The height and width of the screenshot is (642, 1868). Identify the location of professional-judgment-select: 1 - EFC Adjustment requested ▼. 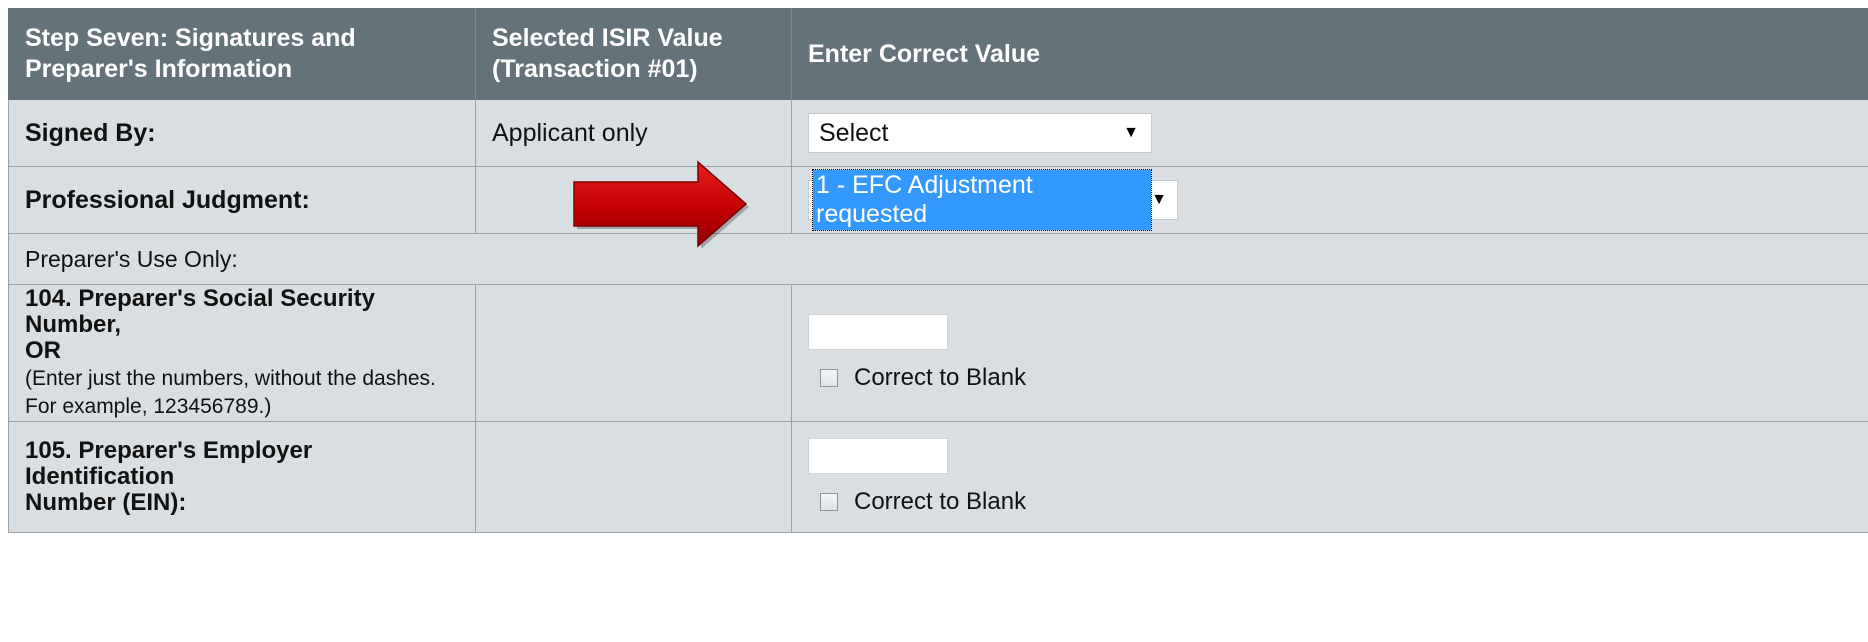
(993, 200).